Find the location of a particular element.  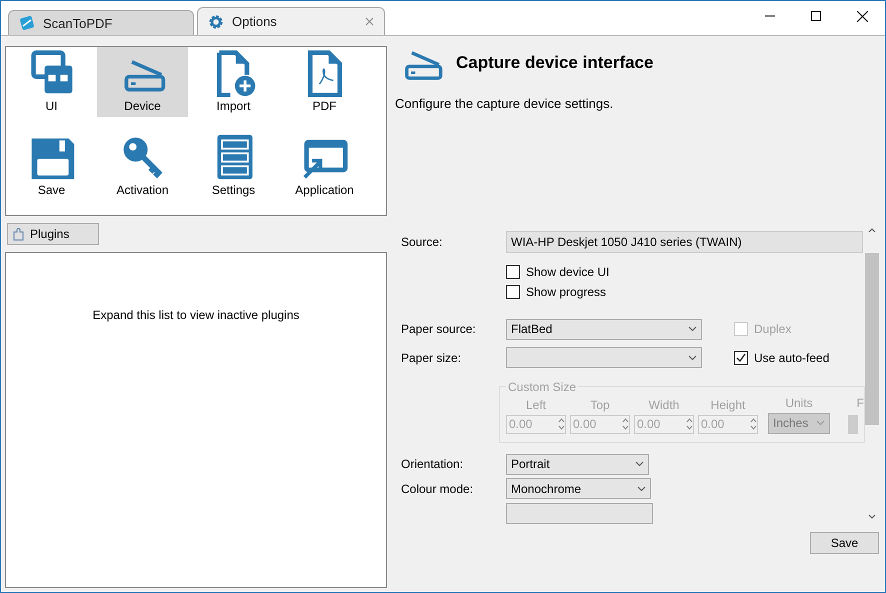

group-title: Custom Size is located at coordinates (542, 387).